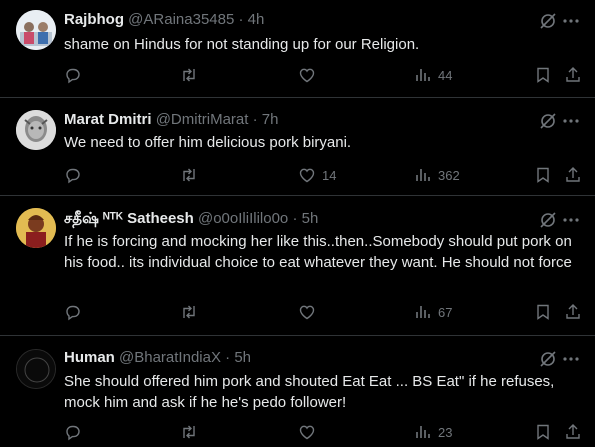 Image resolution: width=595 pixels, height=447 pixels. I want to click on views-count: 23, so click(445, 432).